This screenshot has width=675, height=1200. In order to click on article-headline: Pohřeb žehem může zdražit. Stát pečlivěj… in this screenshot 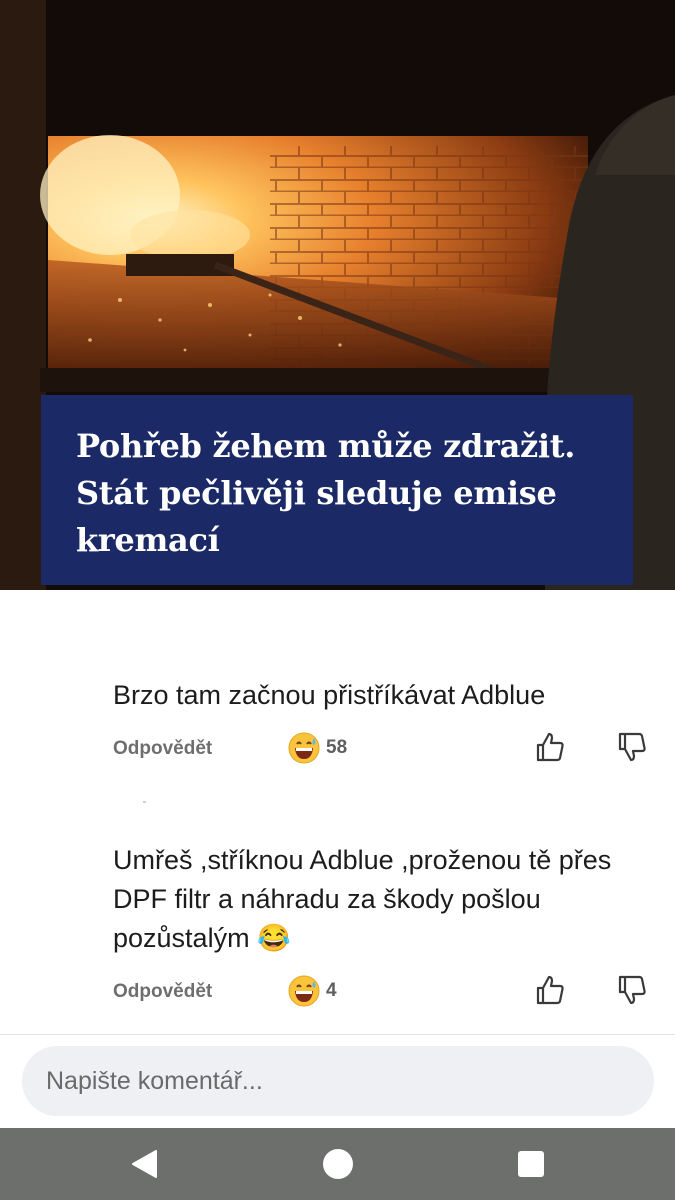, I will do `click(344, 493)`.